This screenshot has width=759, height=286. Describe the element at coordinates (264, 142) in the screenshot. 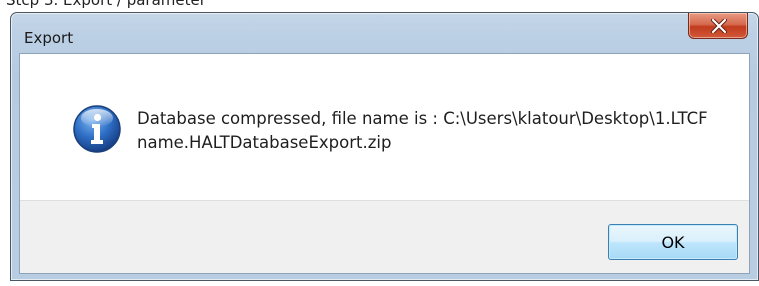

I see `message-line-2: name.HALTDatabaseExport.zip` at that location.